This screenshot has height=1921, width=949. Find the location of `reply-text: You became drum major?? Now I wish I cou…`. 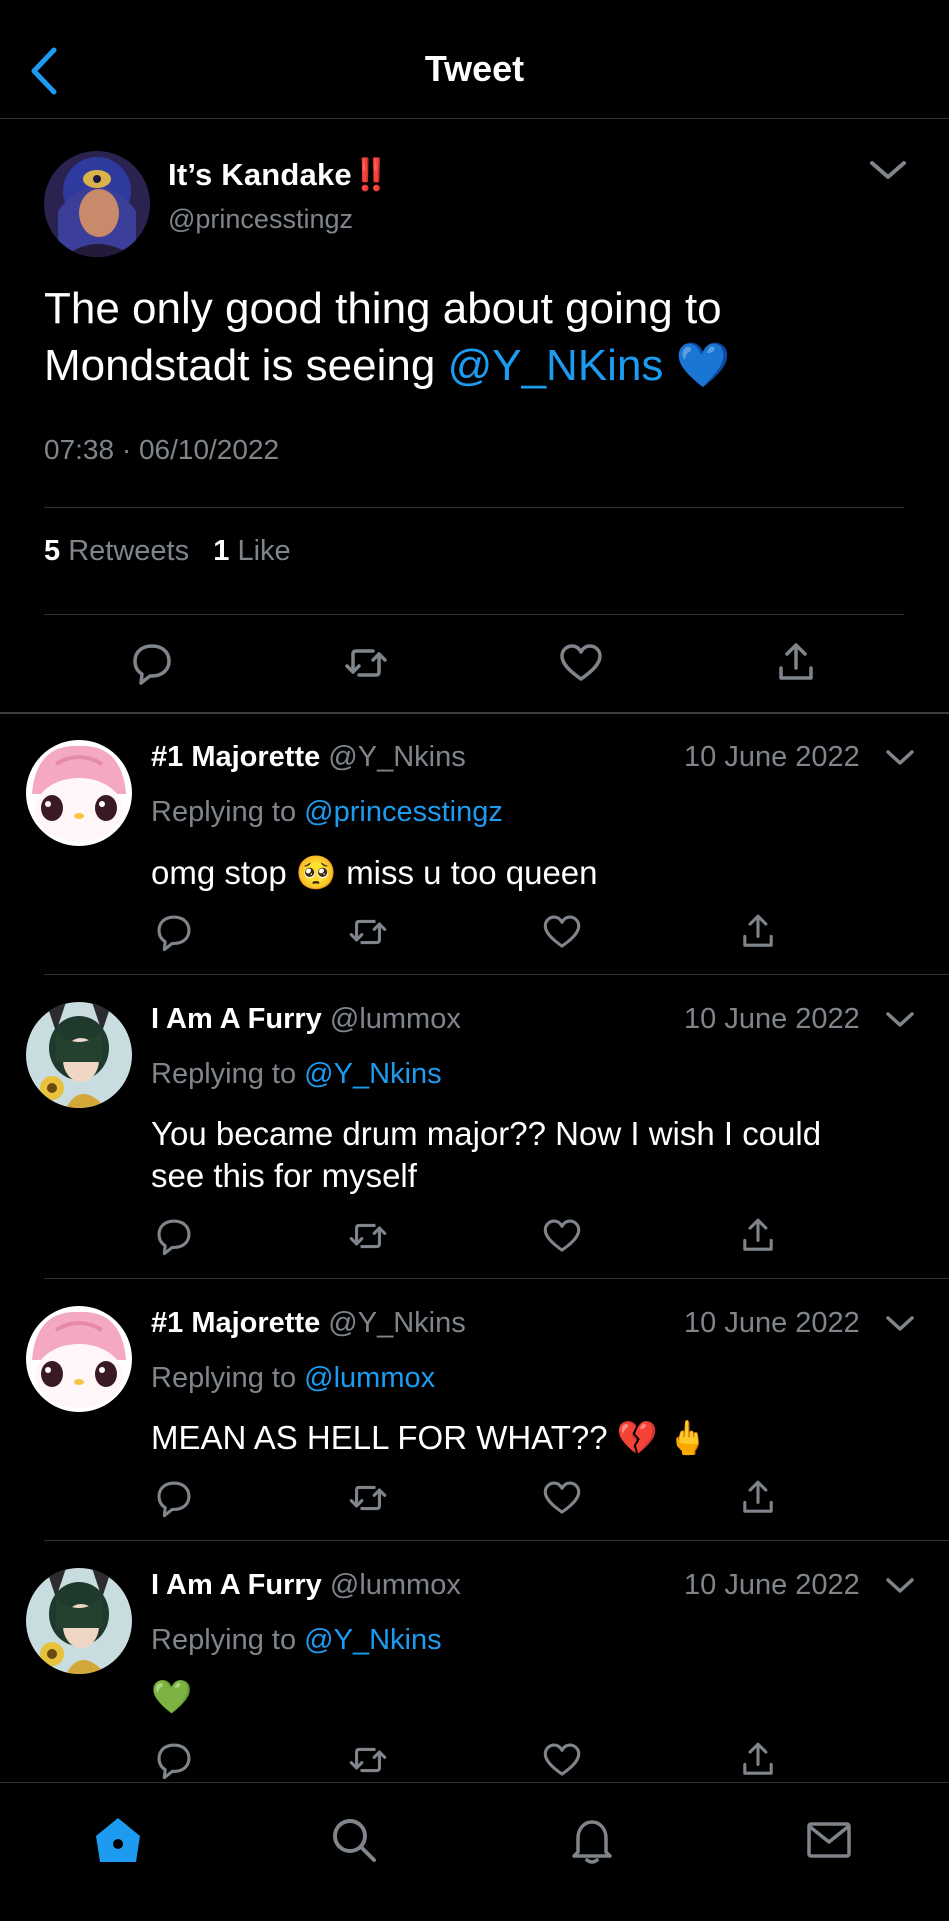

reply-text: You became drum major?? Now I wish I cou… is located at coordinates (486, 1154).